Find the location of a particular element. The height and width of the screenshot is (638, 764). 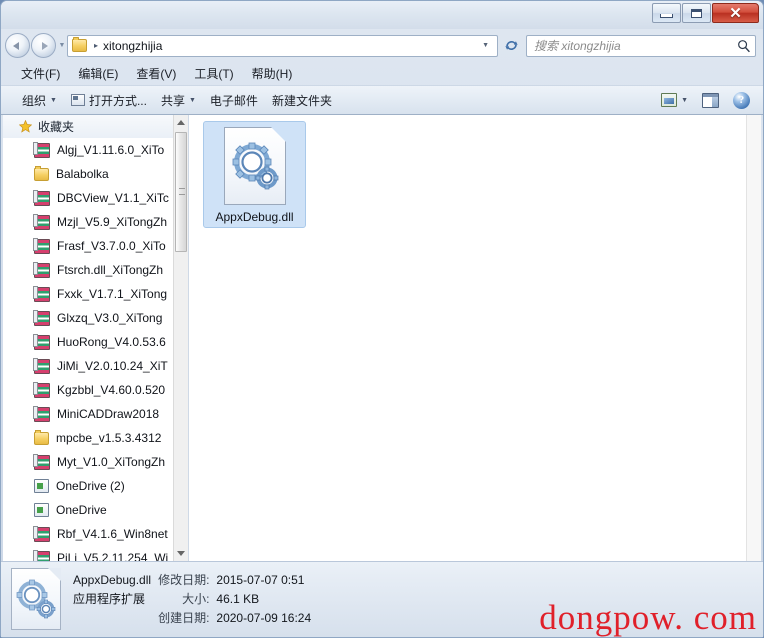

view-icon is located at coordinates (669, 100).